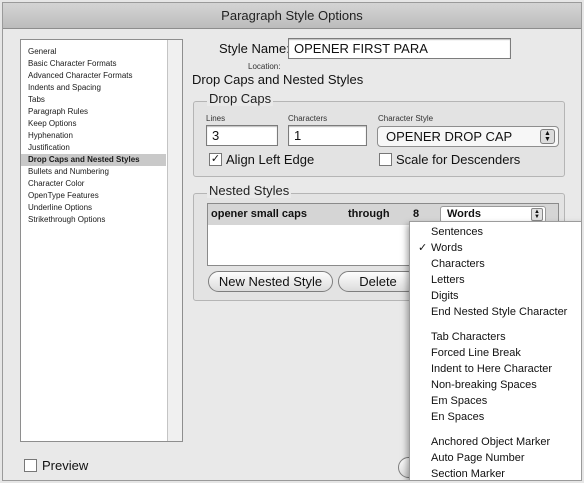 The width and height of the screenshot is (584, 483). Describe the element at coordinates (240, 98) in the screenshot. I see `drop-caps-title: Drop Caps` at that location.